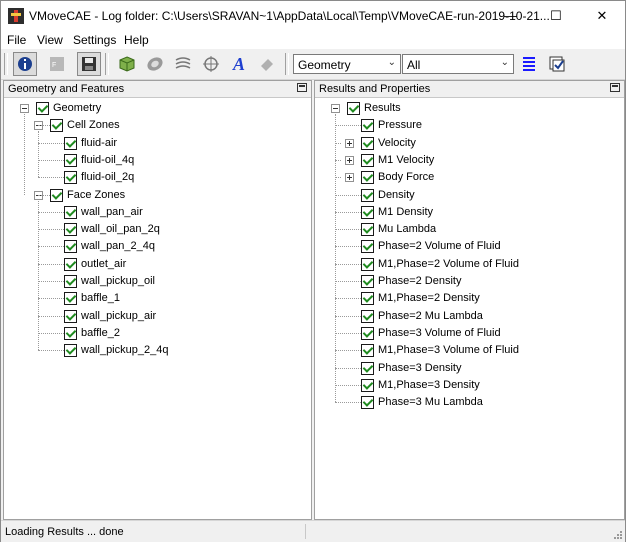 The height and width of the screenshot is (542, 626). I want to click on cube-icon, so click(127, 64).